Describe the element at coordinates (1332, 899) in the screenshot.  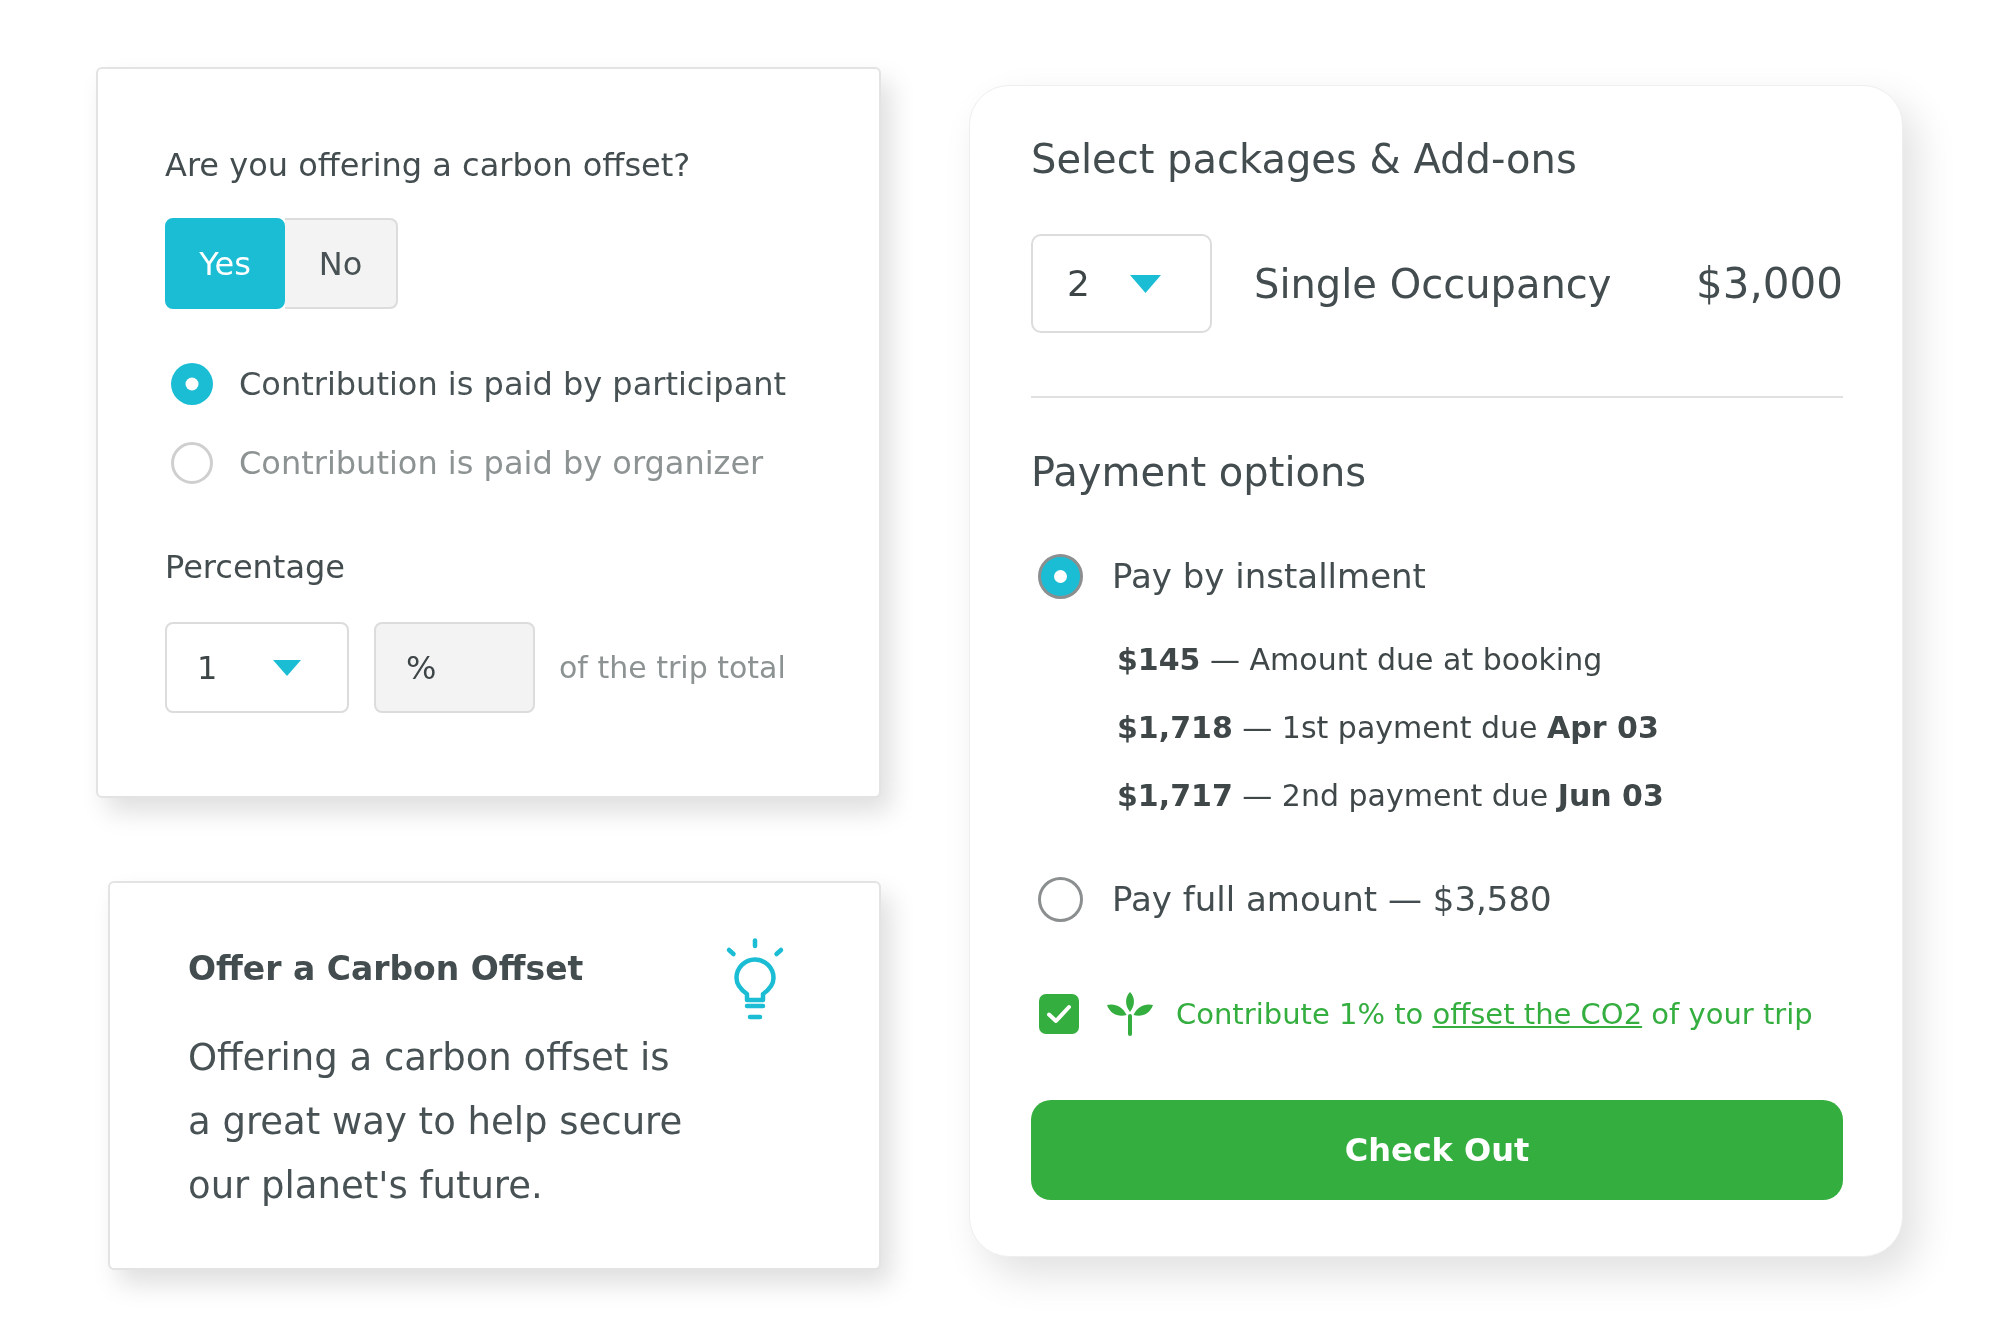
I see `payment-option-label: Pay full amount — $3,580` at that location.